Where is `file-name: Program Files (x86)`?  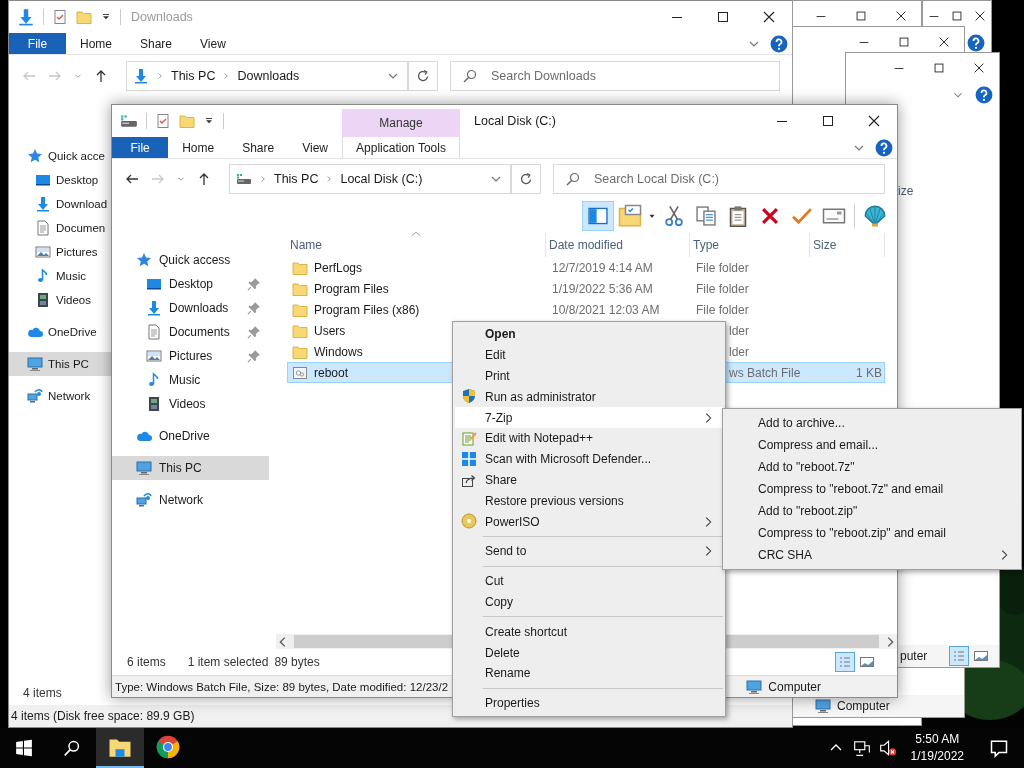 file-name: Program Files (x86) is located at coordinates (367, 309).